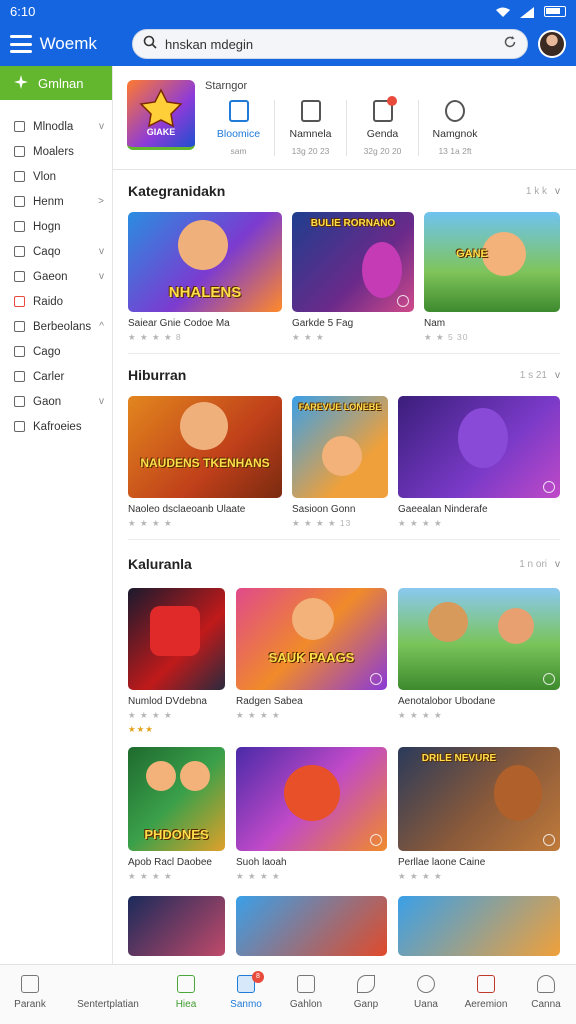 The height and width of the screenshot is (1024, 576). I want to click on game-rating: ★ ★ 5 30, so click(446, 337).